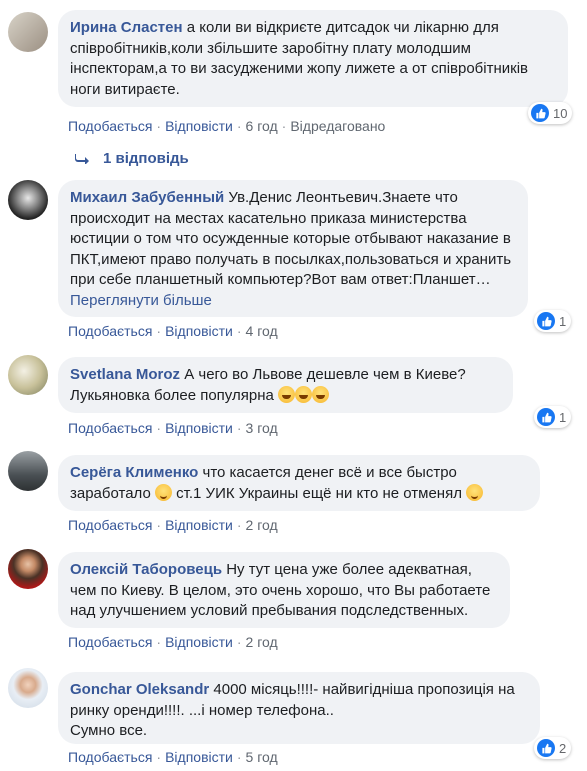 This screenshot has width=587, height=771. I want to click on timestamp: 4 год, so click(262, 331).